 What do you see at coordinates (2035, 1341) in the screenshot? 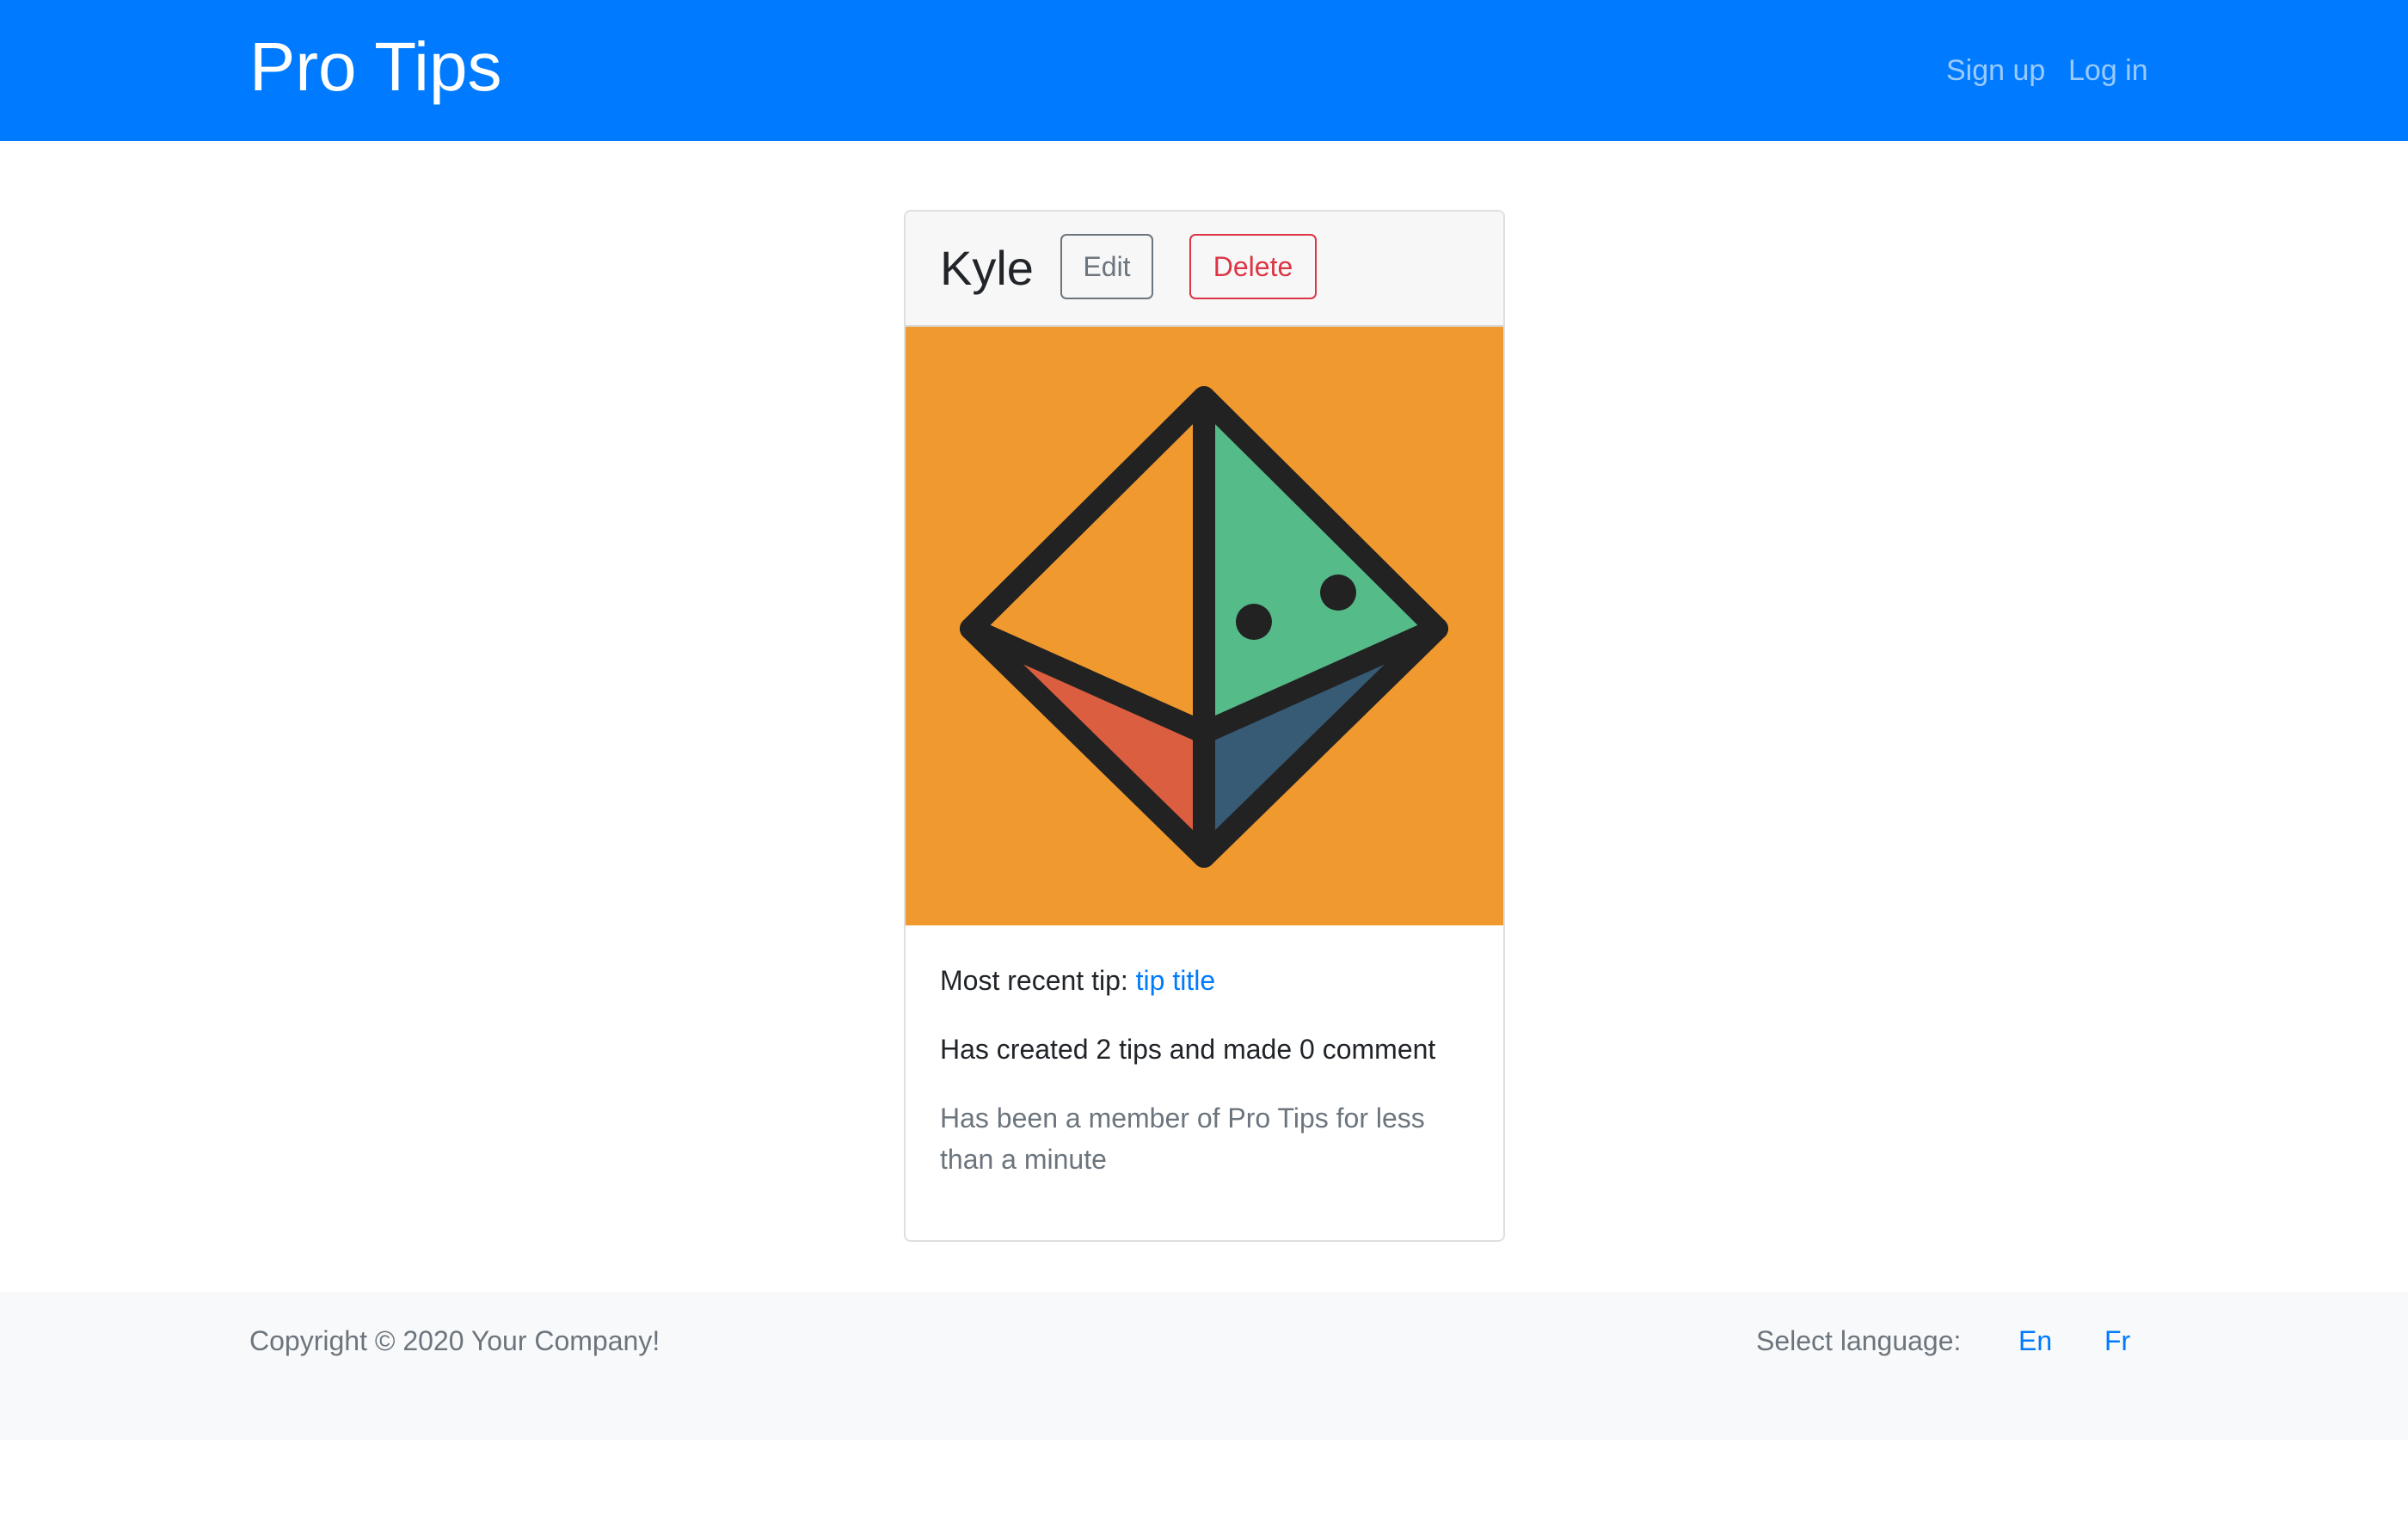
I see `language-en-link: En` at bounding box center [2035, 1341].